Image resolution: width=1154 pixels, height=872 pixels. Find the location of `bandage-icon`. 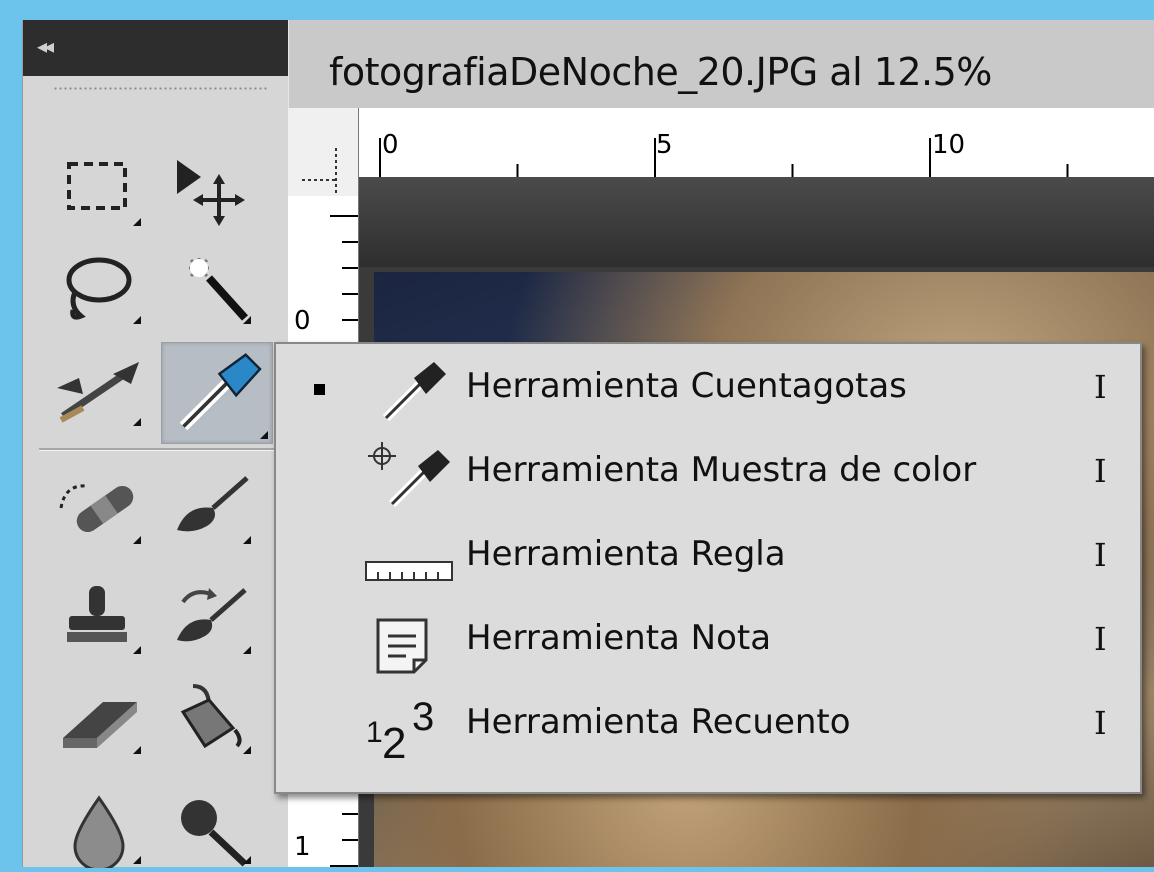

bandage-icon is located at coordinates (96, 508).